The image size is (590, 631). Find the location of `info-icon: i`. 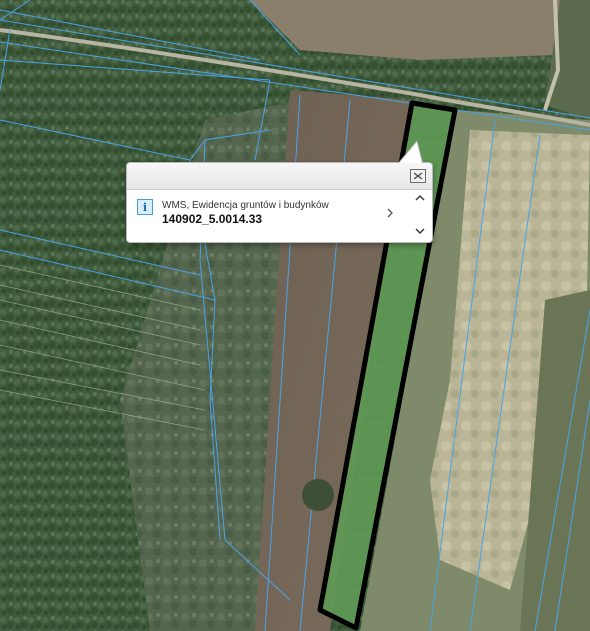

info-icon: i is located at coordinates (145, 207).